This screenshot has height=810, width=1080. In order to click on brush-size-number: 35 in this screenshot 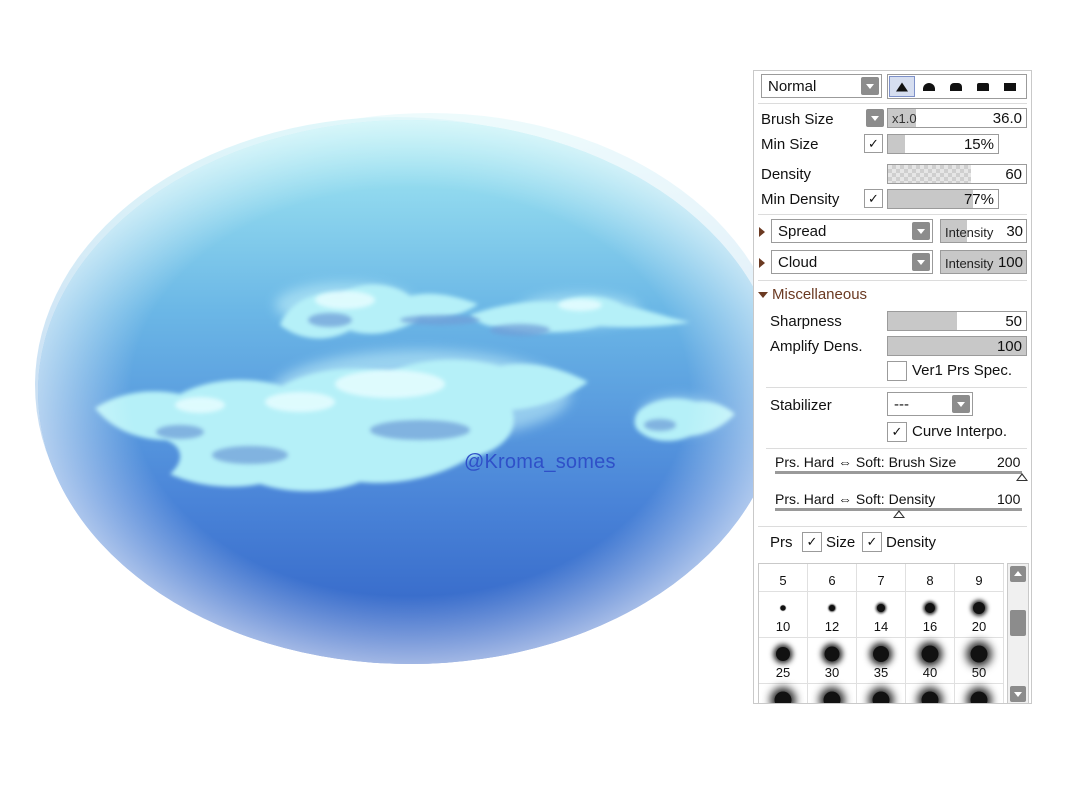, I will do `click(881, 672)`.